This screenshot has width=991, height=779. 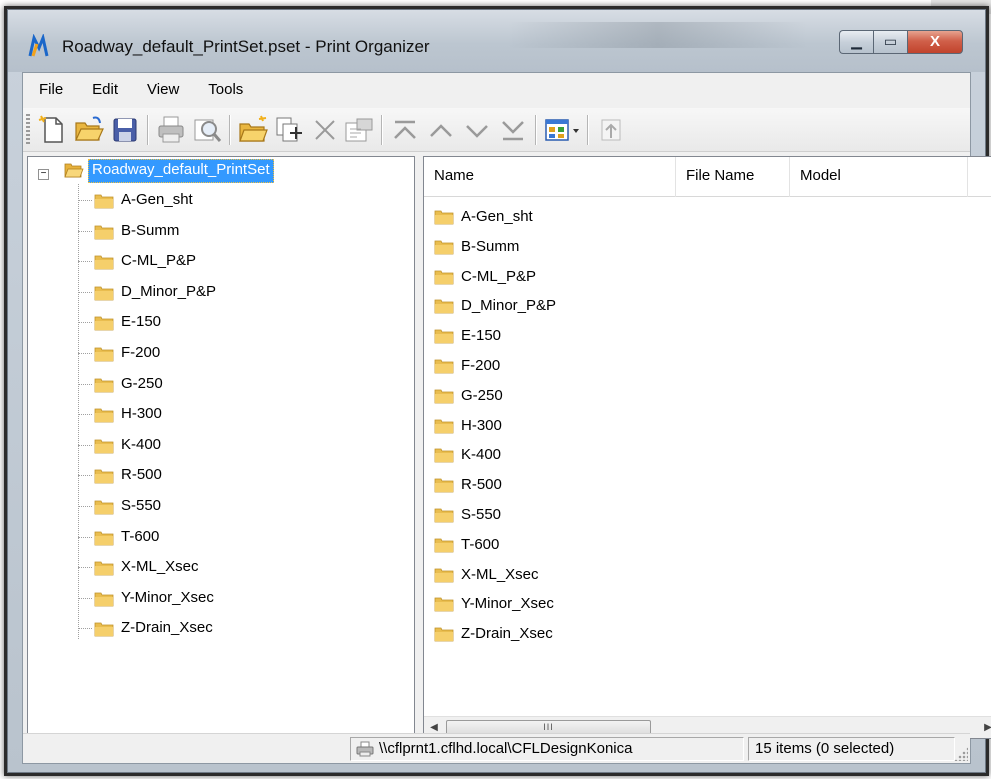 I want to click on minimize-button: ▁, so click(x=856, y=42).